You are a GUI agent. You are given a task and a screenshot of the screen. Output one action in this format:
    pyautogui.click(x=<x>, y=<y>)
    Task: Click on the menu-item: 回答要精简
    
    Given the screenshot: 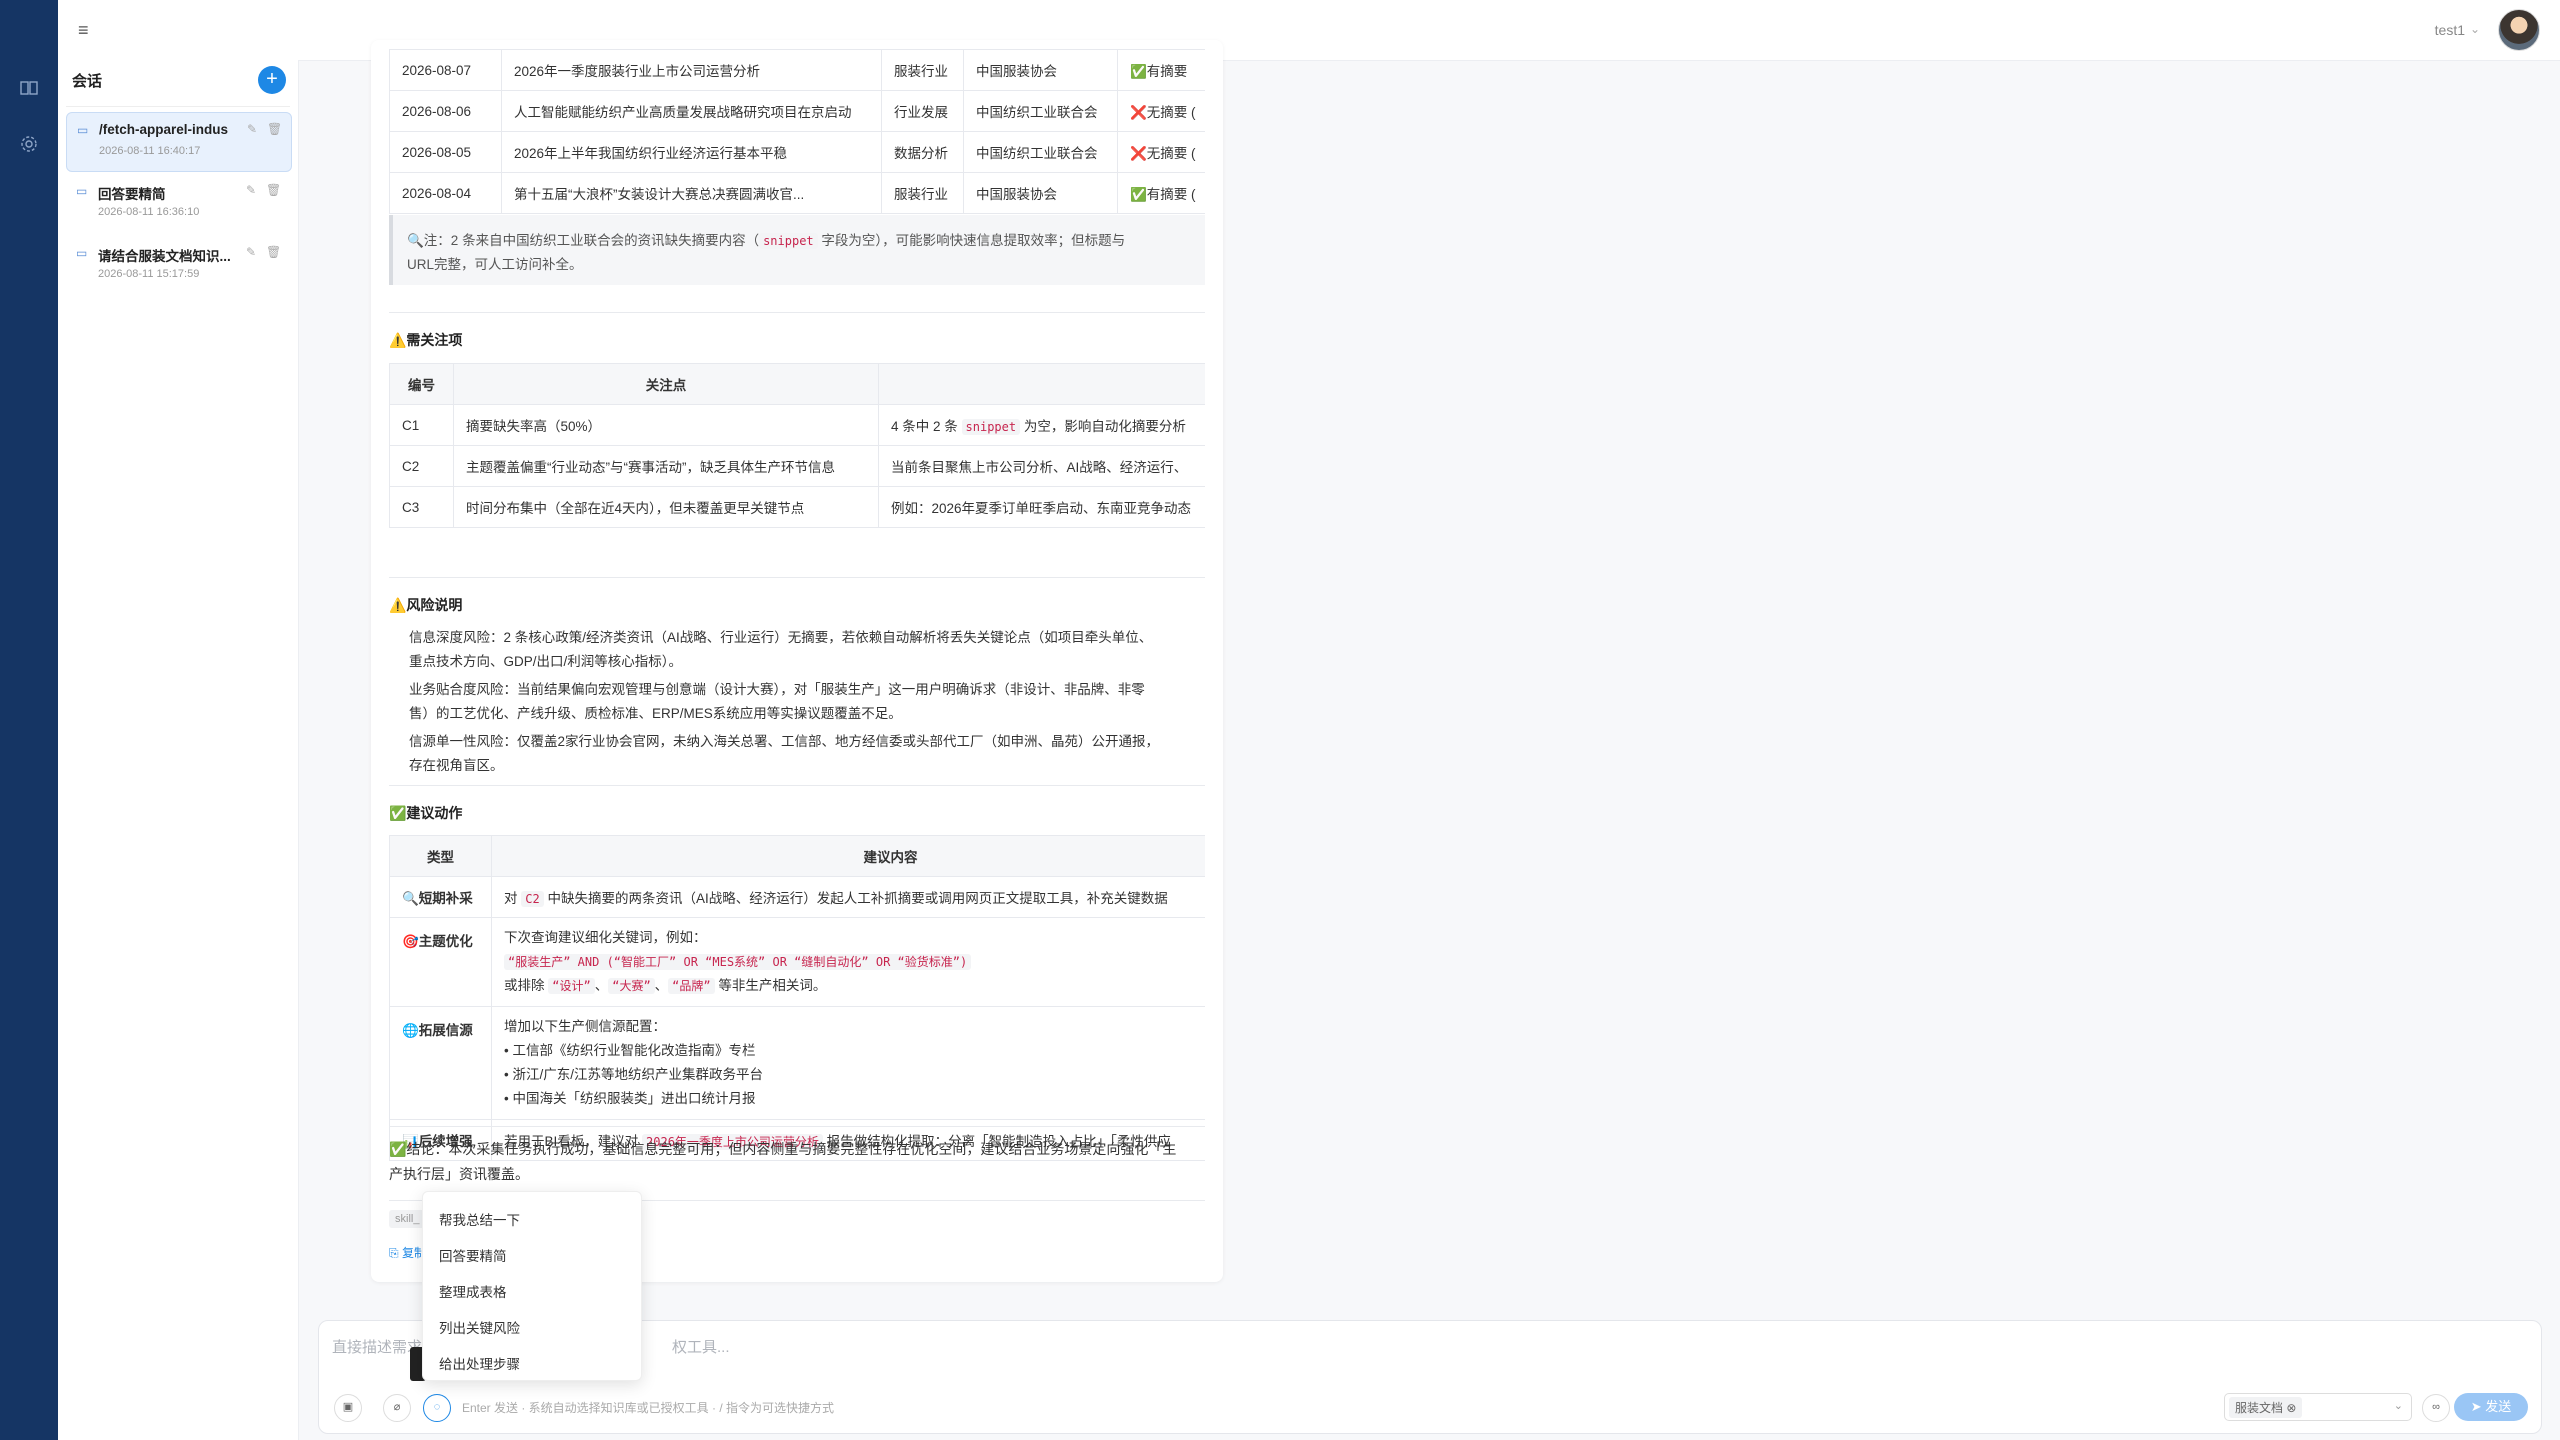 What is the action you would take?
    pyautogui.click(x=473, y=1255)
    